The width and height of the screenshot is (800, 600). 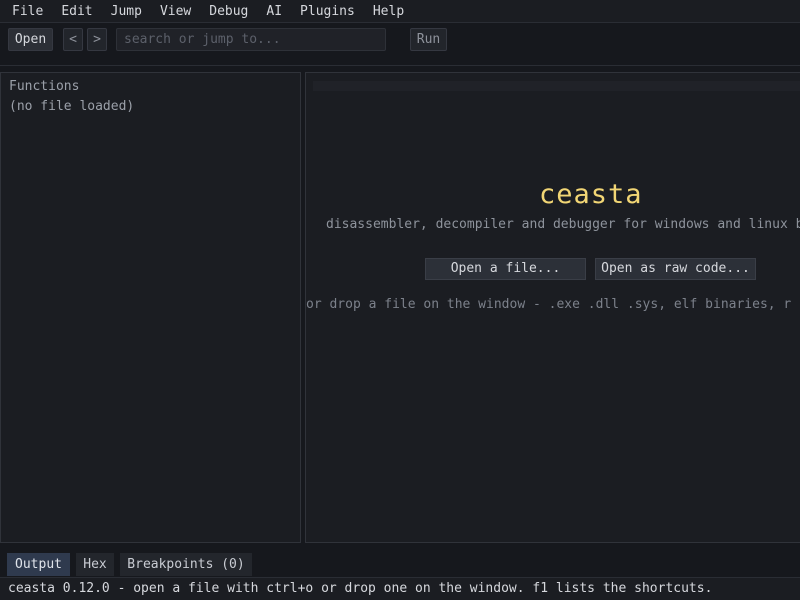 I want to click on functions-empty-text: (no file loaded), so click(x=72, y=106).